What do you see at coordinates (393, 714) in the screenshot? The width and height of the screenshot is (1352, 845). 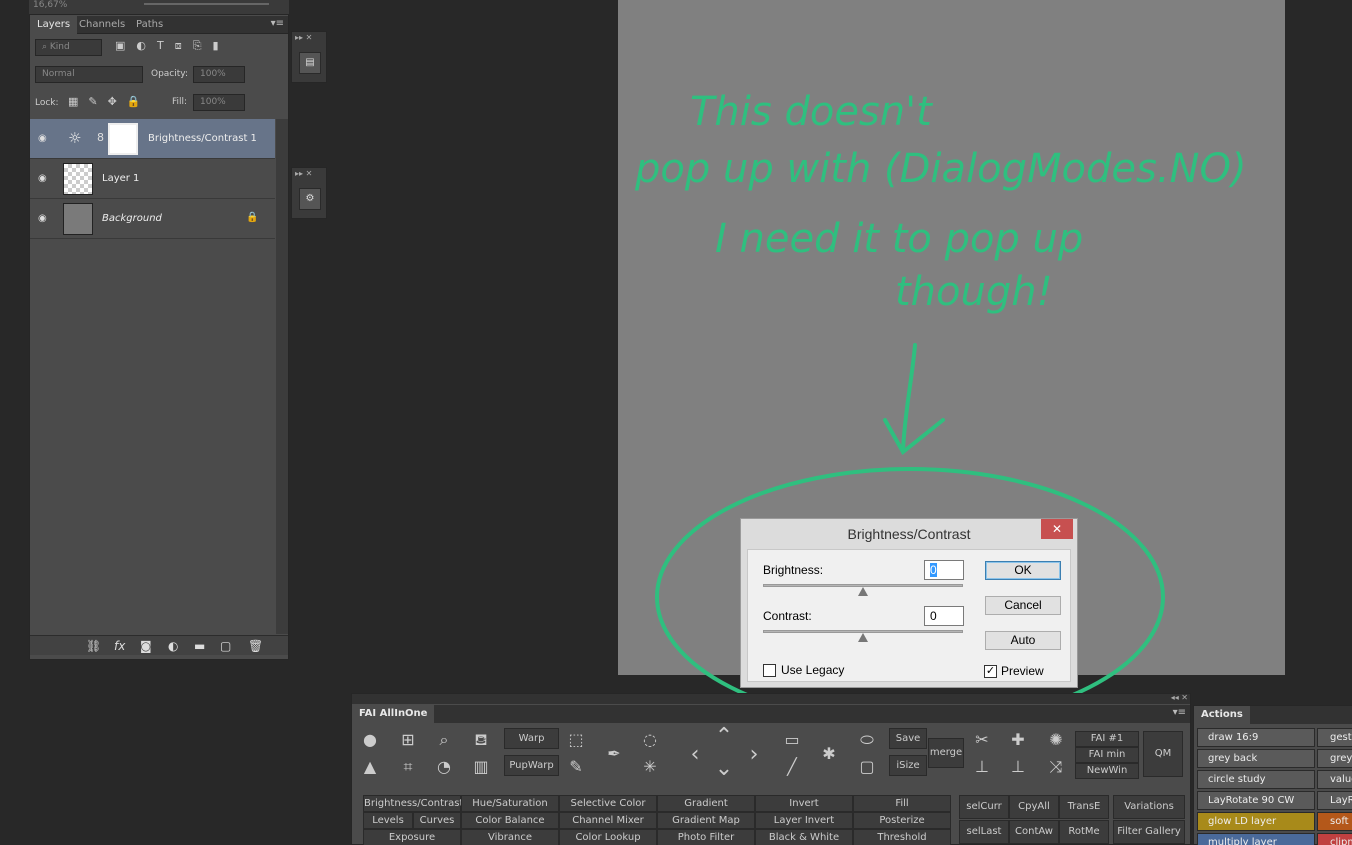 I see `tab-fai-allinone: FAI AllInOne` at bounding box center [393, 714].